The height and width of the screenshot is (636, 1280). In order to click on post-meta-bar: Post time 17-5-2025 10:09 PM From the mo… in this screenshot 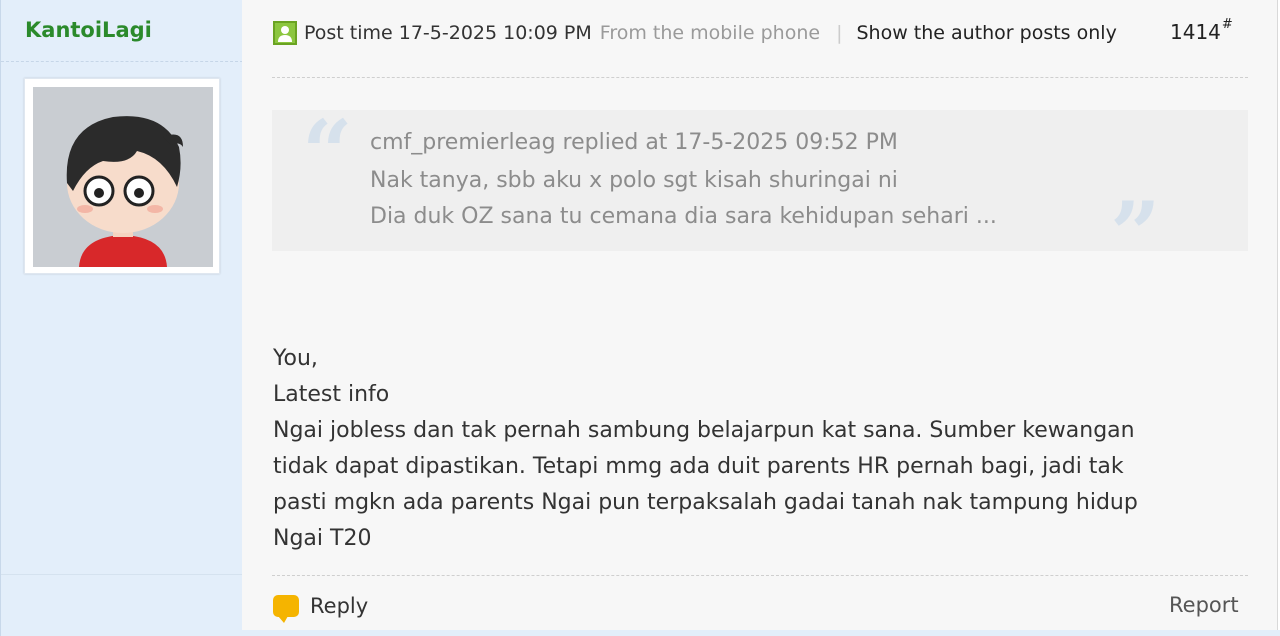, I will do `click(695, 33)`.